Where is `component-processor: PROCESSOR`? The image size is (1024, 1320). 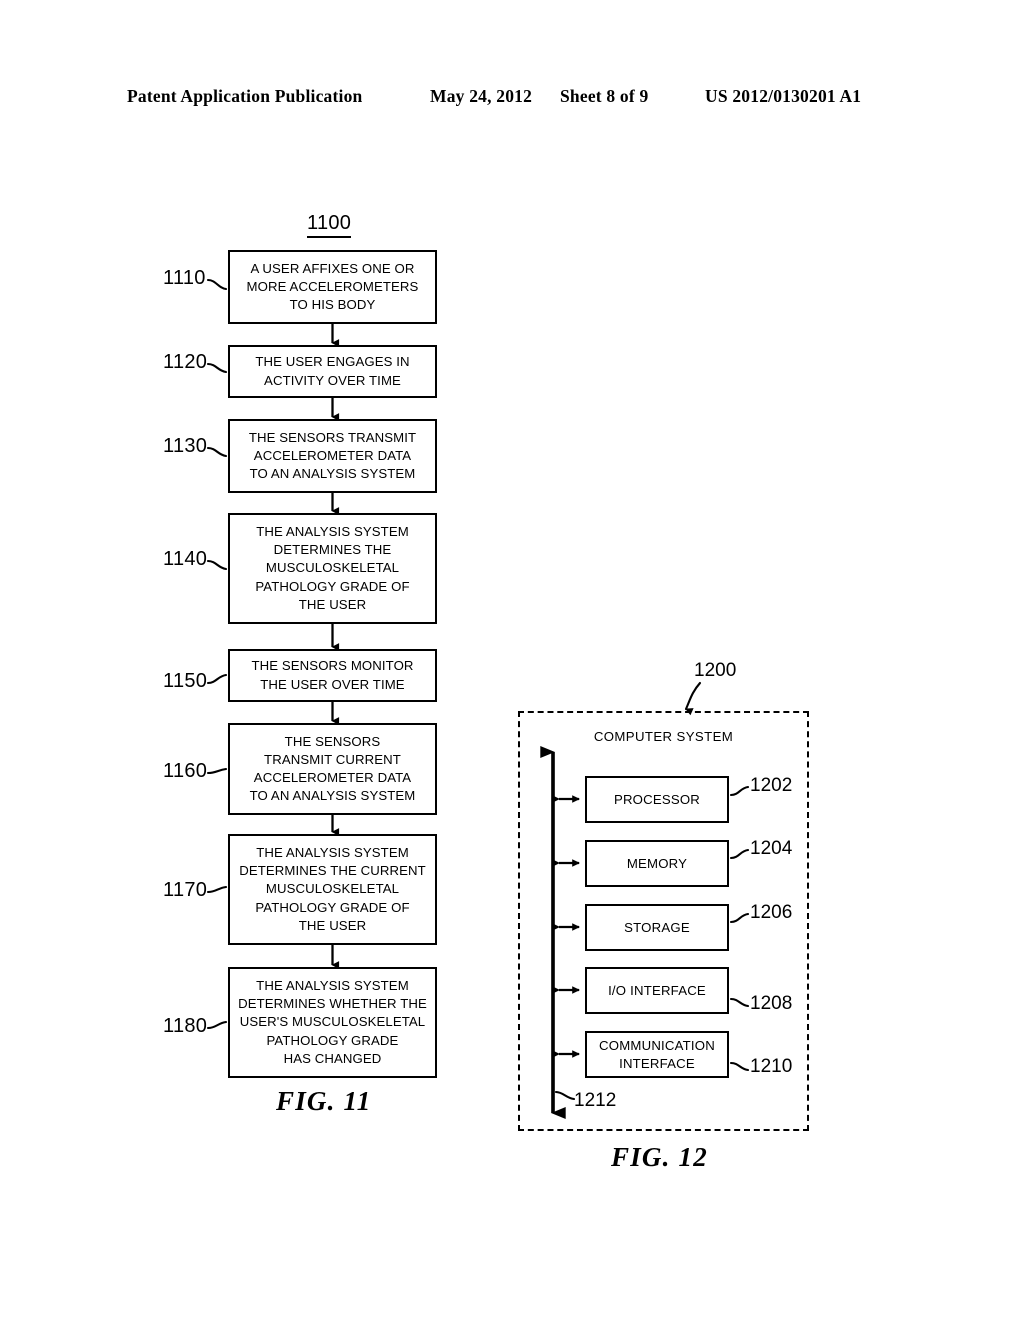
component-processor: PROCESSOR is located at coordinates (657, 799).